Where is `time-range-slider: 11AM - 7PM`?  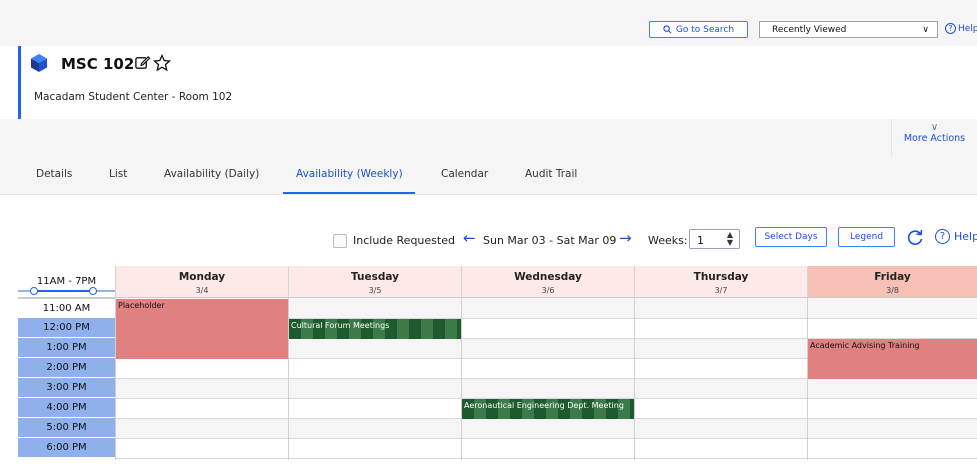
time-range-slider: 11AM - 7PM is located at coordinates (66, 282).